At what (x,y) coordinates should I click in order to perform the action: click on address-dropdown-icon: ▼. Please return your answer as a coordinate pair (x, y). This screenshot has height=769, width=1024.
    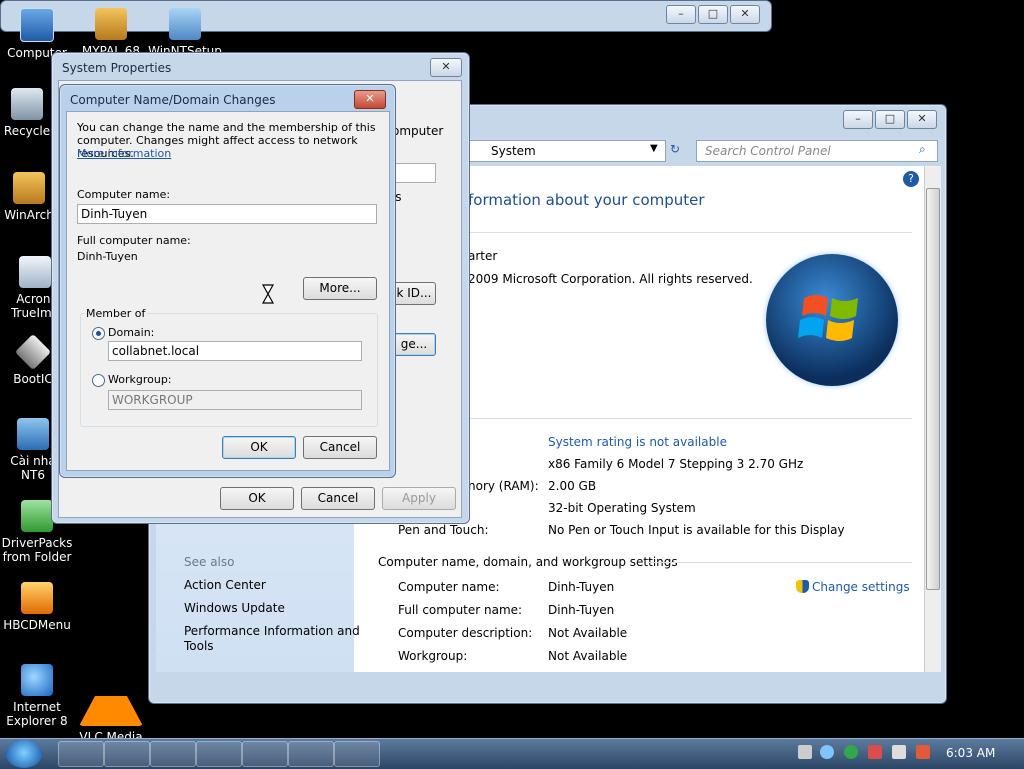
    Looking at the image, I should click on (654, 148).